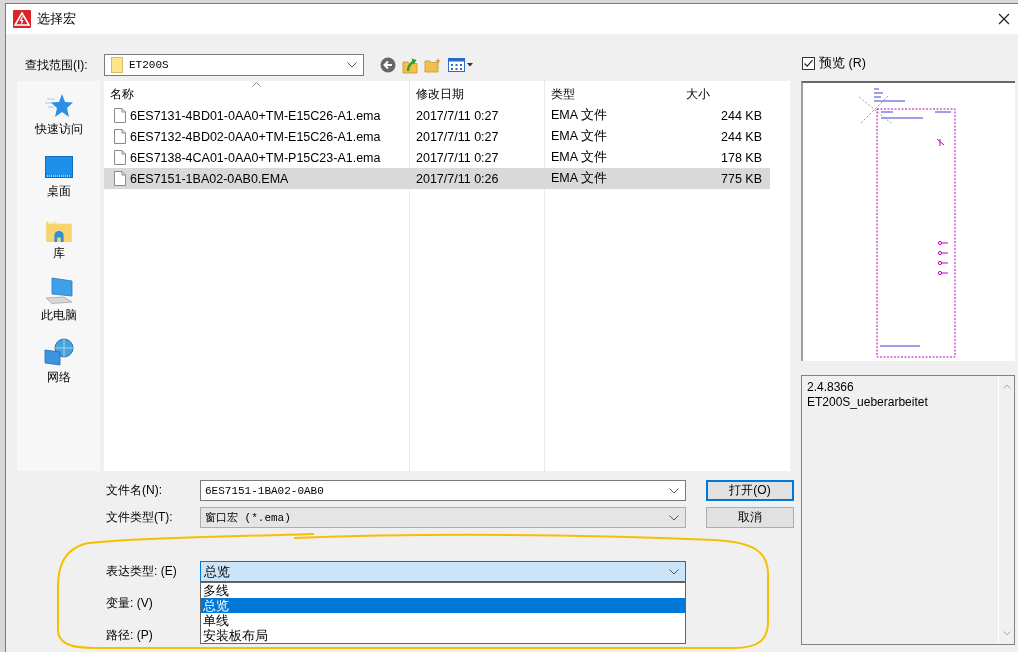  Describe the element at coordinates (842, 63) in the screenshot. I see `preview-label: 预览 (R)` at that location.